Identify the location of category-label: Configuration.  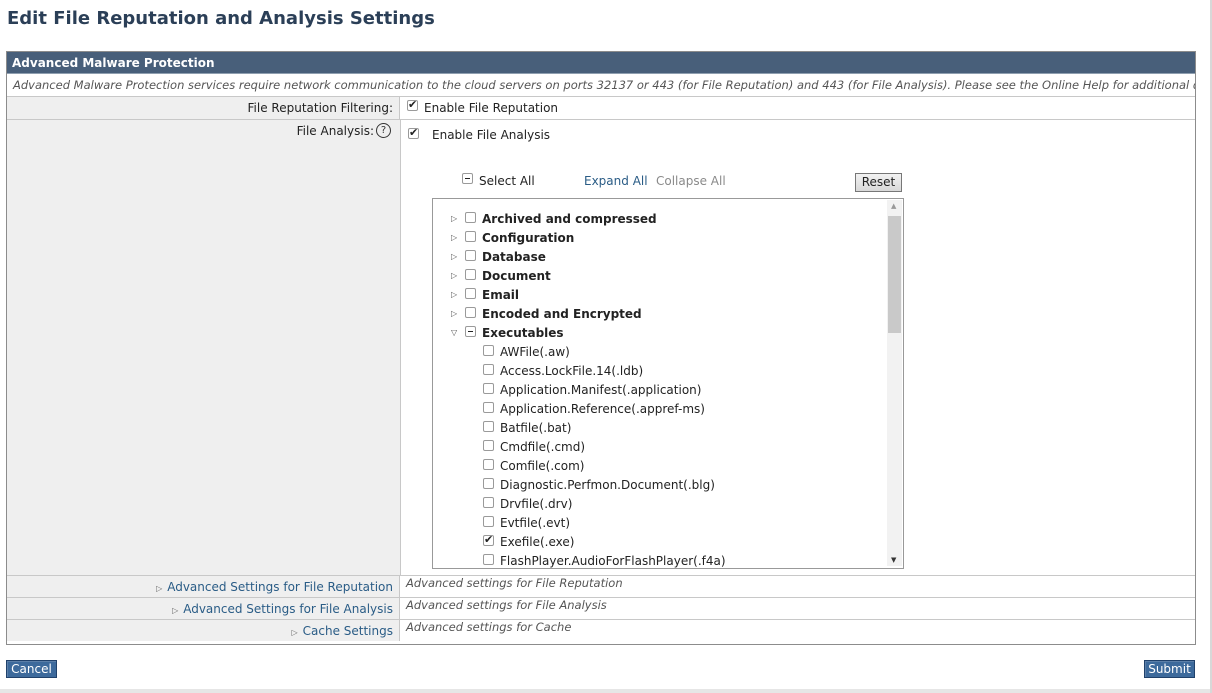
(528, 238).